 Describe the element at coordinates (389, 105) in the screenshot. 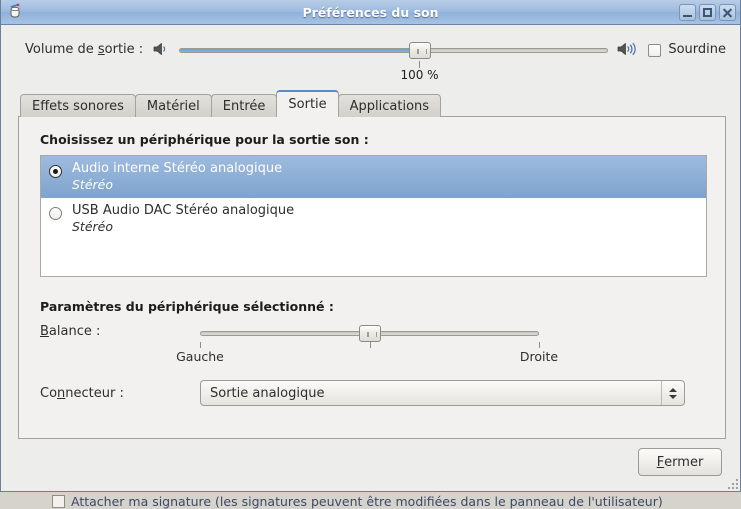

I see `tab-applications: Applications` at that location.